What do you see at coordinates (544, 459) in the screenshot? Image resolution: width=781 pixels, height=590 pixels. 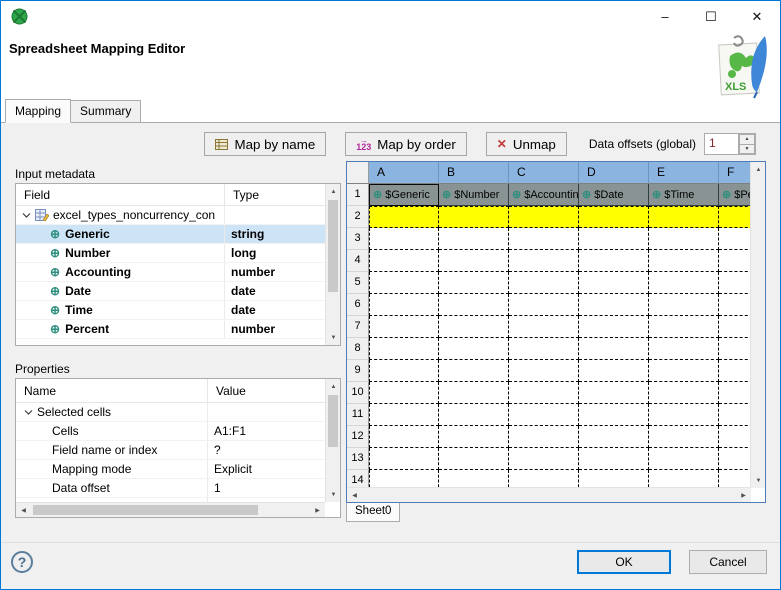 I see `grid-cell-C13` at bounding box center [544, 459].